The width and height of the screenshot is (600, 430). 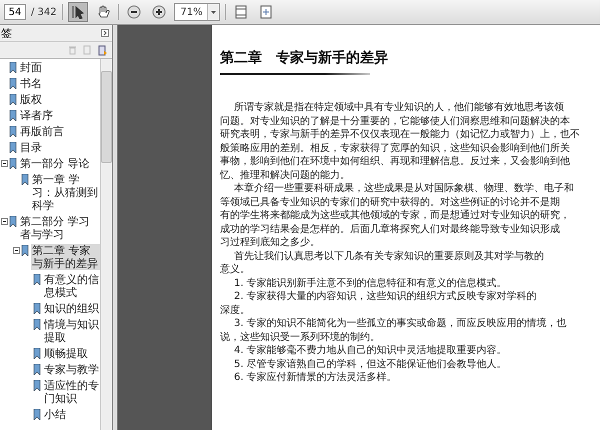 What do you see at coordinates (103, 12) in the screenshot?
I see `hand-icon` at bounding box center [103, 12].